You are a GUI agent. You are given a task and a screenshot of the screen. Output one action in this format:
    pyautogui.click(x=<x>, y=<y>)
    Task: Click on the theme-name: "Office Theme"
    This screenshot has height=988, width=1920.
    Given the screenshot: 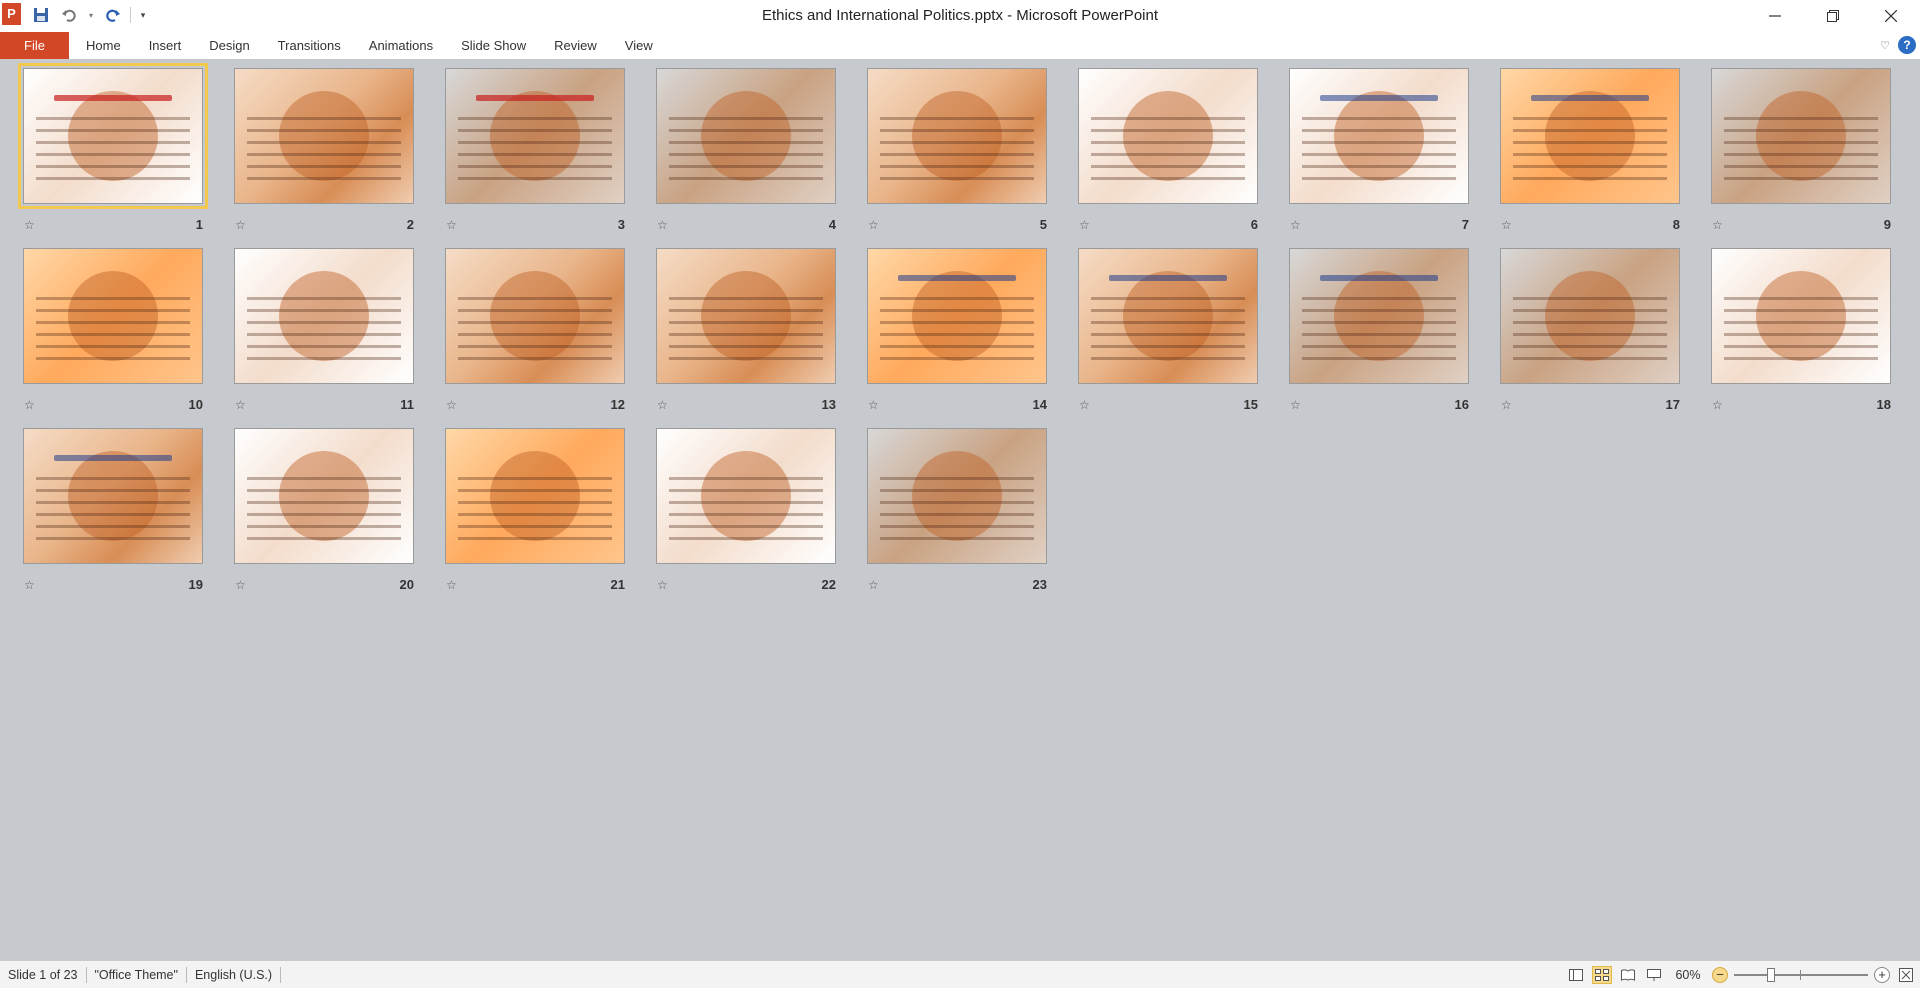 What is the action you would take?
    pyautogui.click(x=137, y=975)
    